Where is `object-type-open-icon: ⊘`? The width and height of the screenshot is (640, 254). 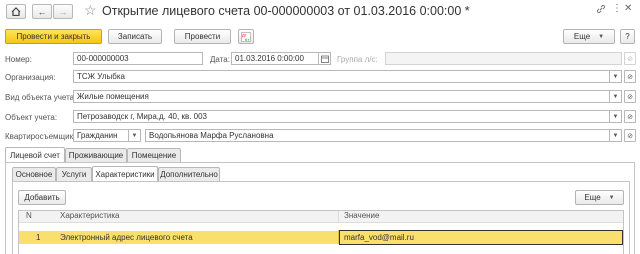
object-type-open-icon: ⊘ is located at coordinates (630, 96).